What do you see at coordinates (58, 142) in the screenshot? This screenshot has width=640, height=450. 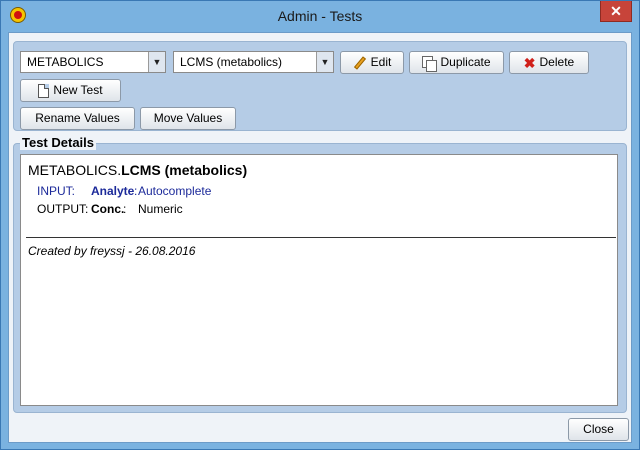 I see `test-details-legend: Test Details` at bounding box center [58, 142].